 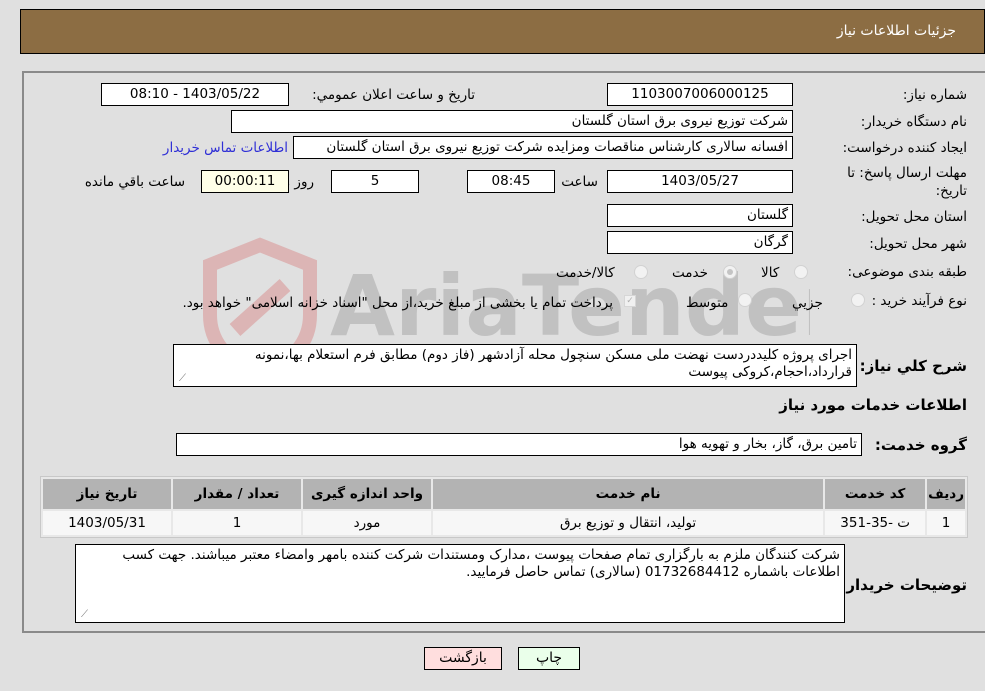 What do you see at coordinates (907, 182) in the screenshot?
I see `deadline-label: مهلت ارسال پاسخ: تا تاریخ:` at bounding box center [907, 182].